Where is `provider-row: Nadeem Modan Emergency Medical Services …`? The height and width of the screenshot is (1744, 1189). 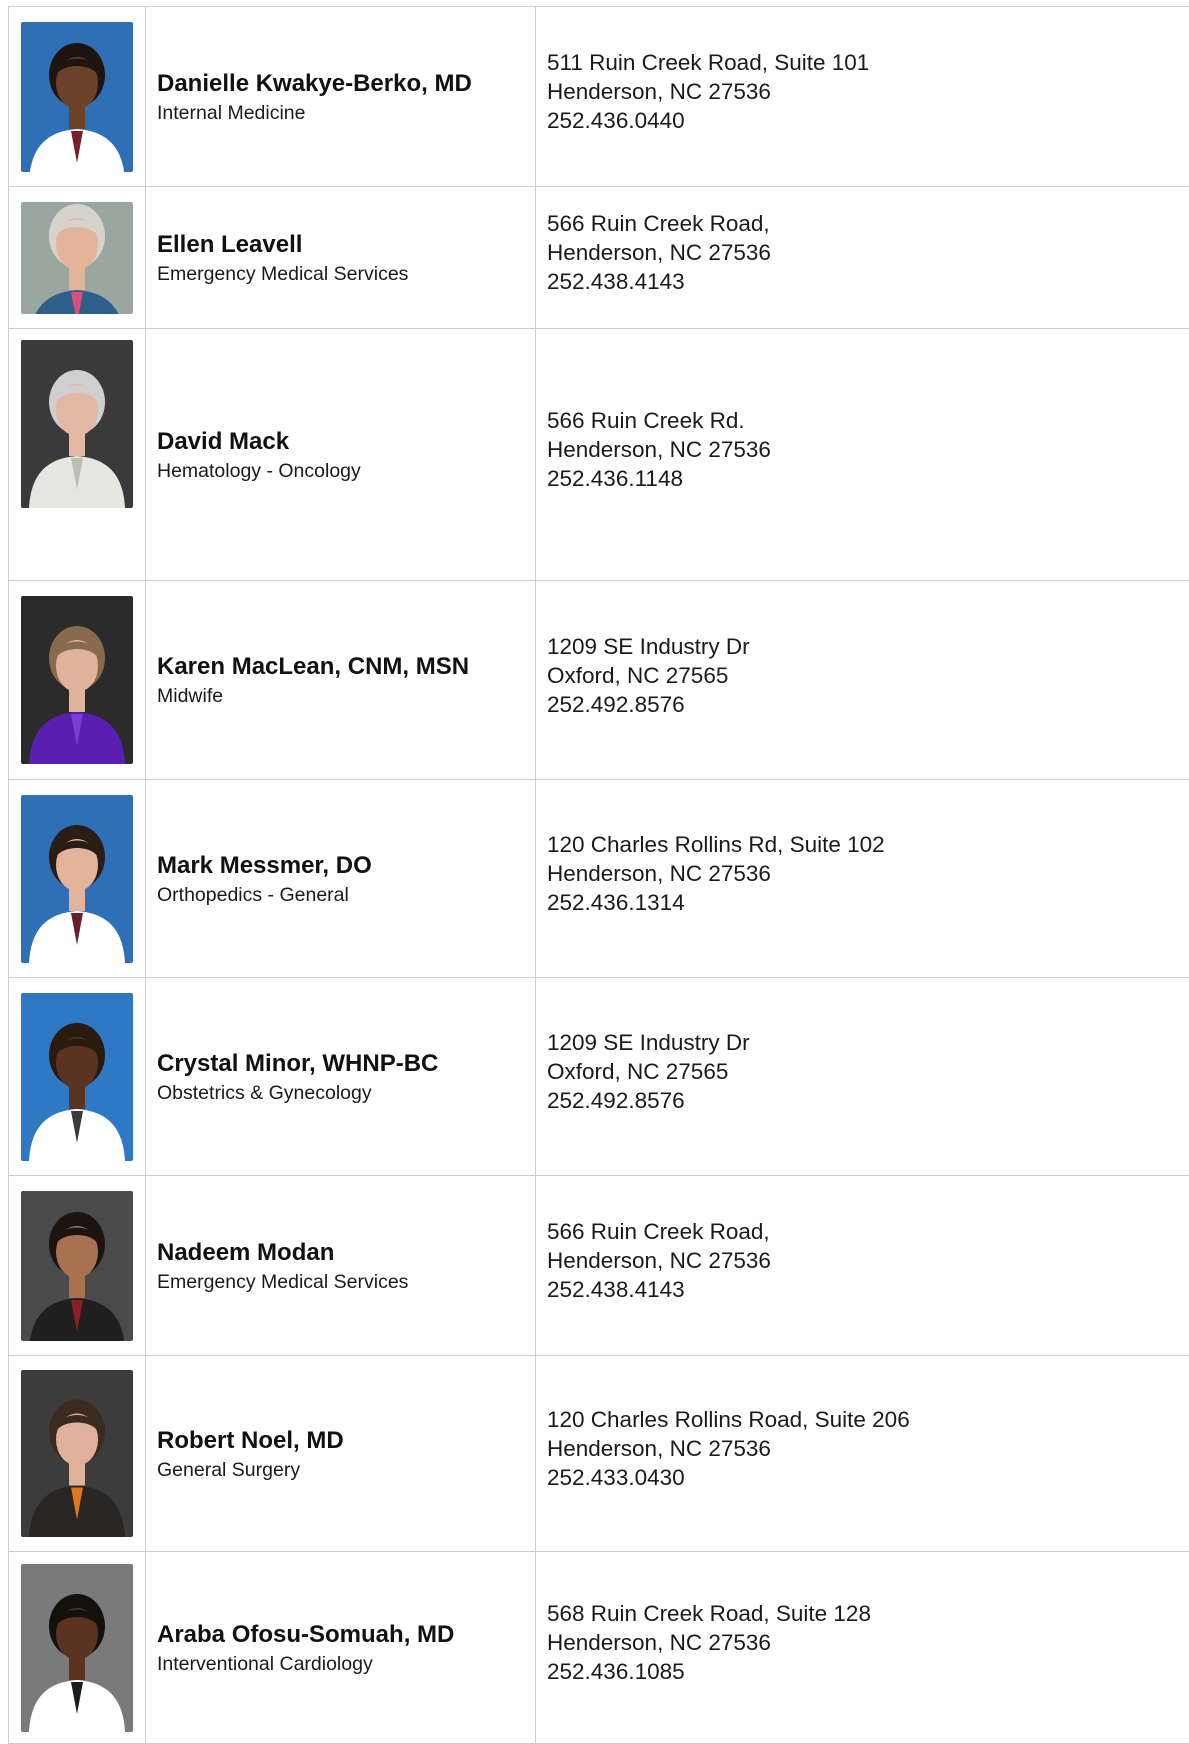
provider-row: Nadeem Modan Emergency Medical Services … is located at coordinates (599, 1266).